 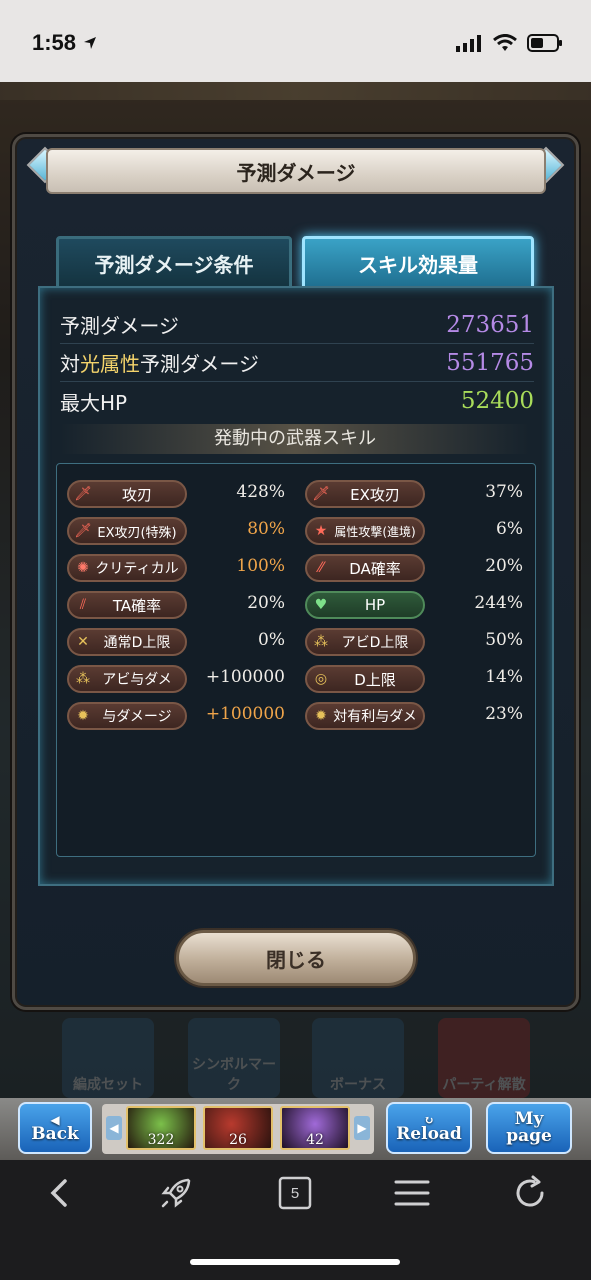 I want to click on summon-prev-arrow-icon: ◀, so click(x=114, y=1128).